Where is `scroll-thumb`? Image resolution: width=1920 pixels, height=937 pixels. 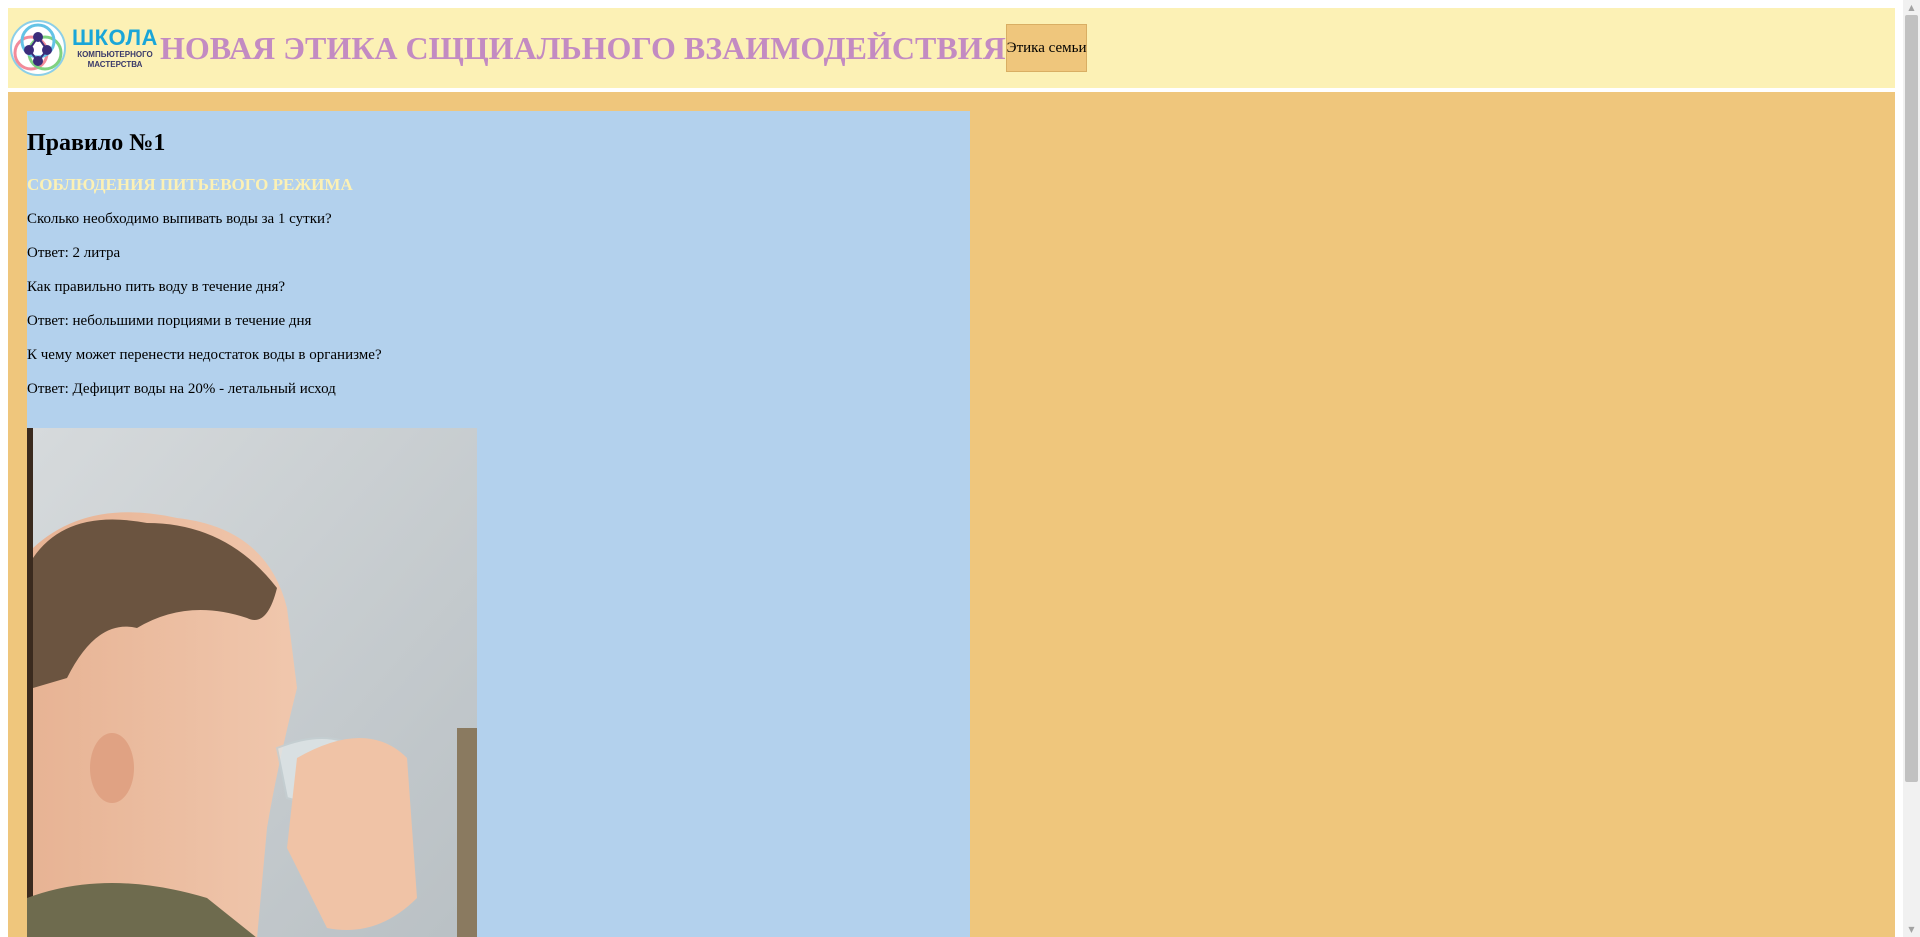 scroll-thumb is located at coordinates (1911, 398).